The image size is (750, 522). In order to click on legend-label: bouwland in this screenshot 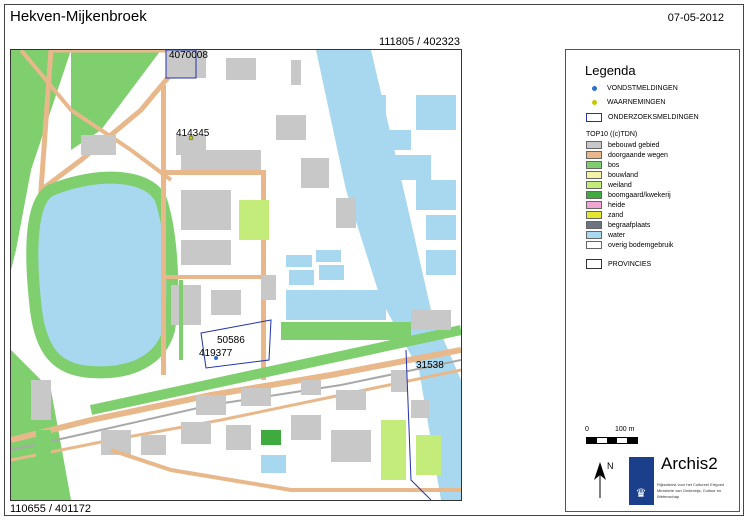, I will do `click(623, 175)`.